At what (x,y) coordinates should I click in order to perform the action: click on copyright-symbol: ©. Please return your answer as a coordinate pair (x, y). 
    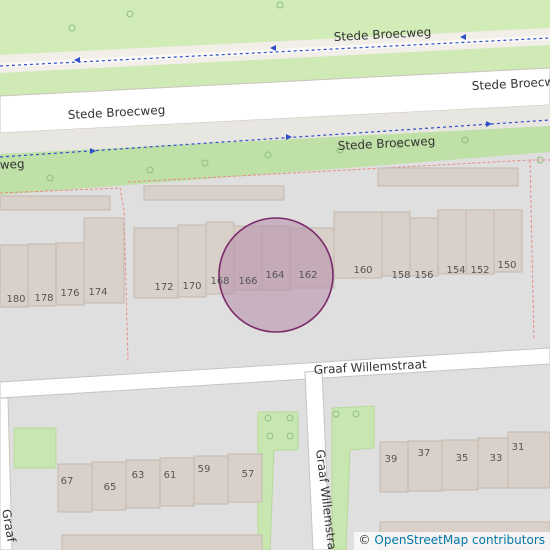
    Looking at the image, I should click on (364, 540).